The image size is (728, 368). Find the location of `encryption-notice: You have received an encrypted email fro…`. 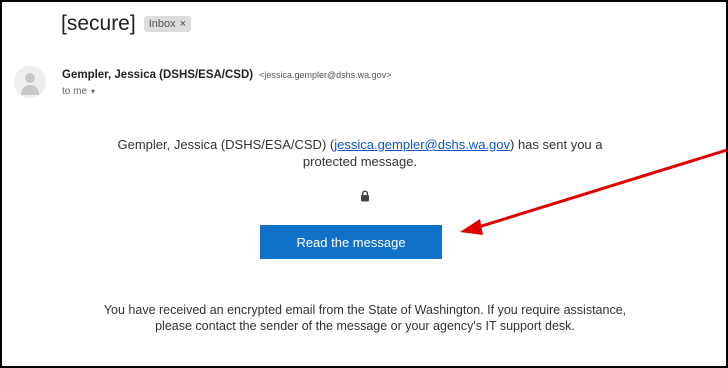

encryption-notice: You have received an encrypted email fro… is located at coordinates (365, 318).